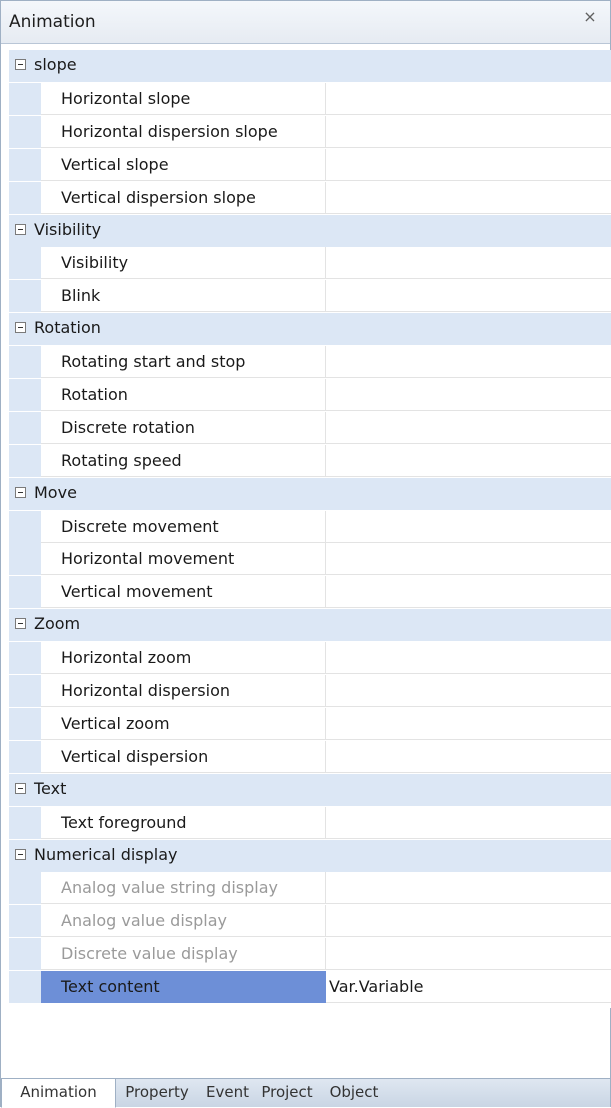 The width and height of the screenshot is (611, 1108). I want to click on property-name-cell: Discrete value display, so click(183, 954).